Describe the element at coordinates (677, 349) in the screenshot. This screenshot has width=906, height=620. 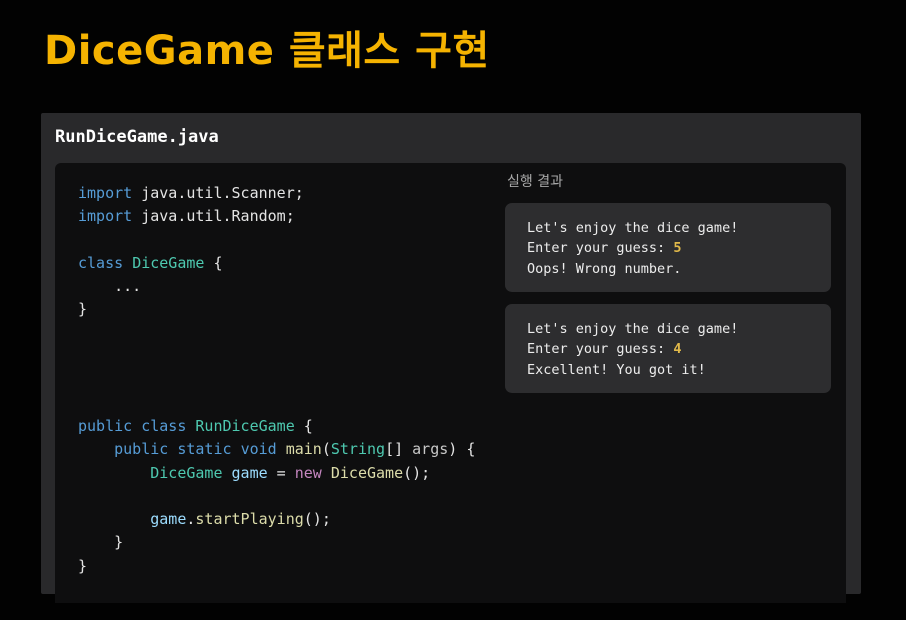
I see `guess-value: 4` at that location.